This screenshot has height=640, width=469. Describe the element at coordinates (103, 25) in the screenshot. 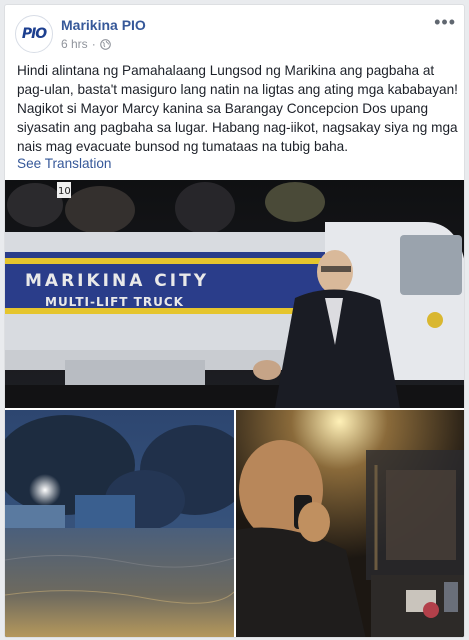

I see `page-name-link: Marikina PIO` at that location.